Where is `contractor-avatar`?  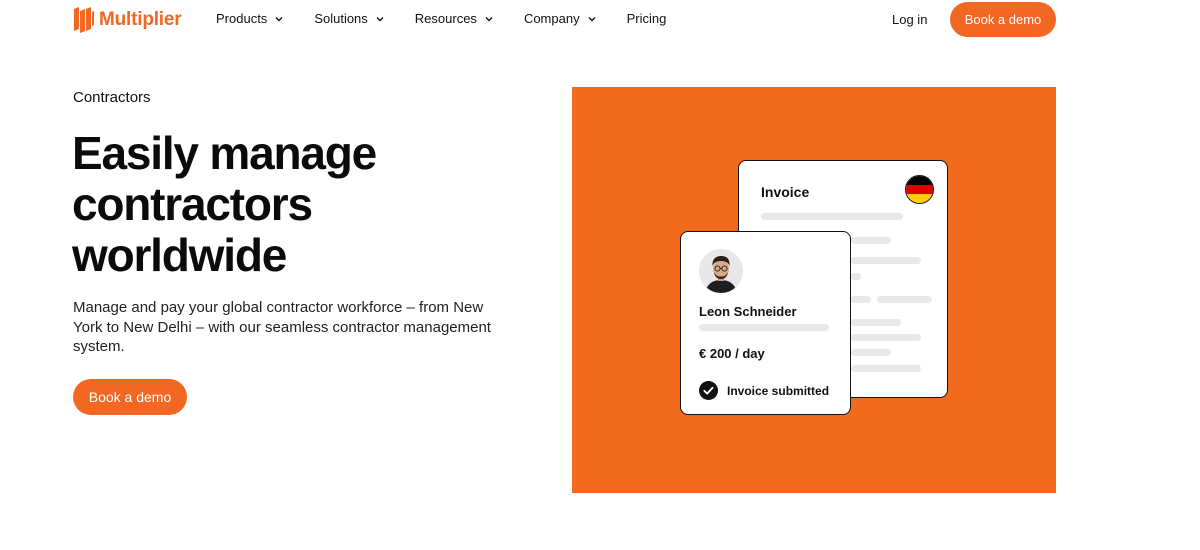 contractor-avatar is located at coordinates (721, 271).